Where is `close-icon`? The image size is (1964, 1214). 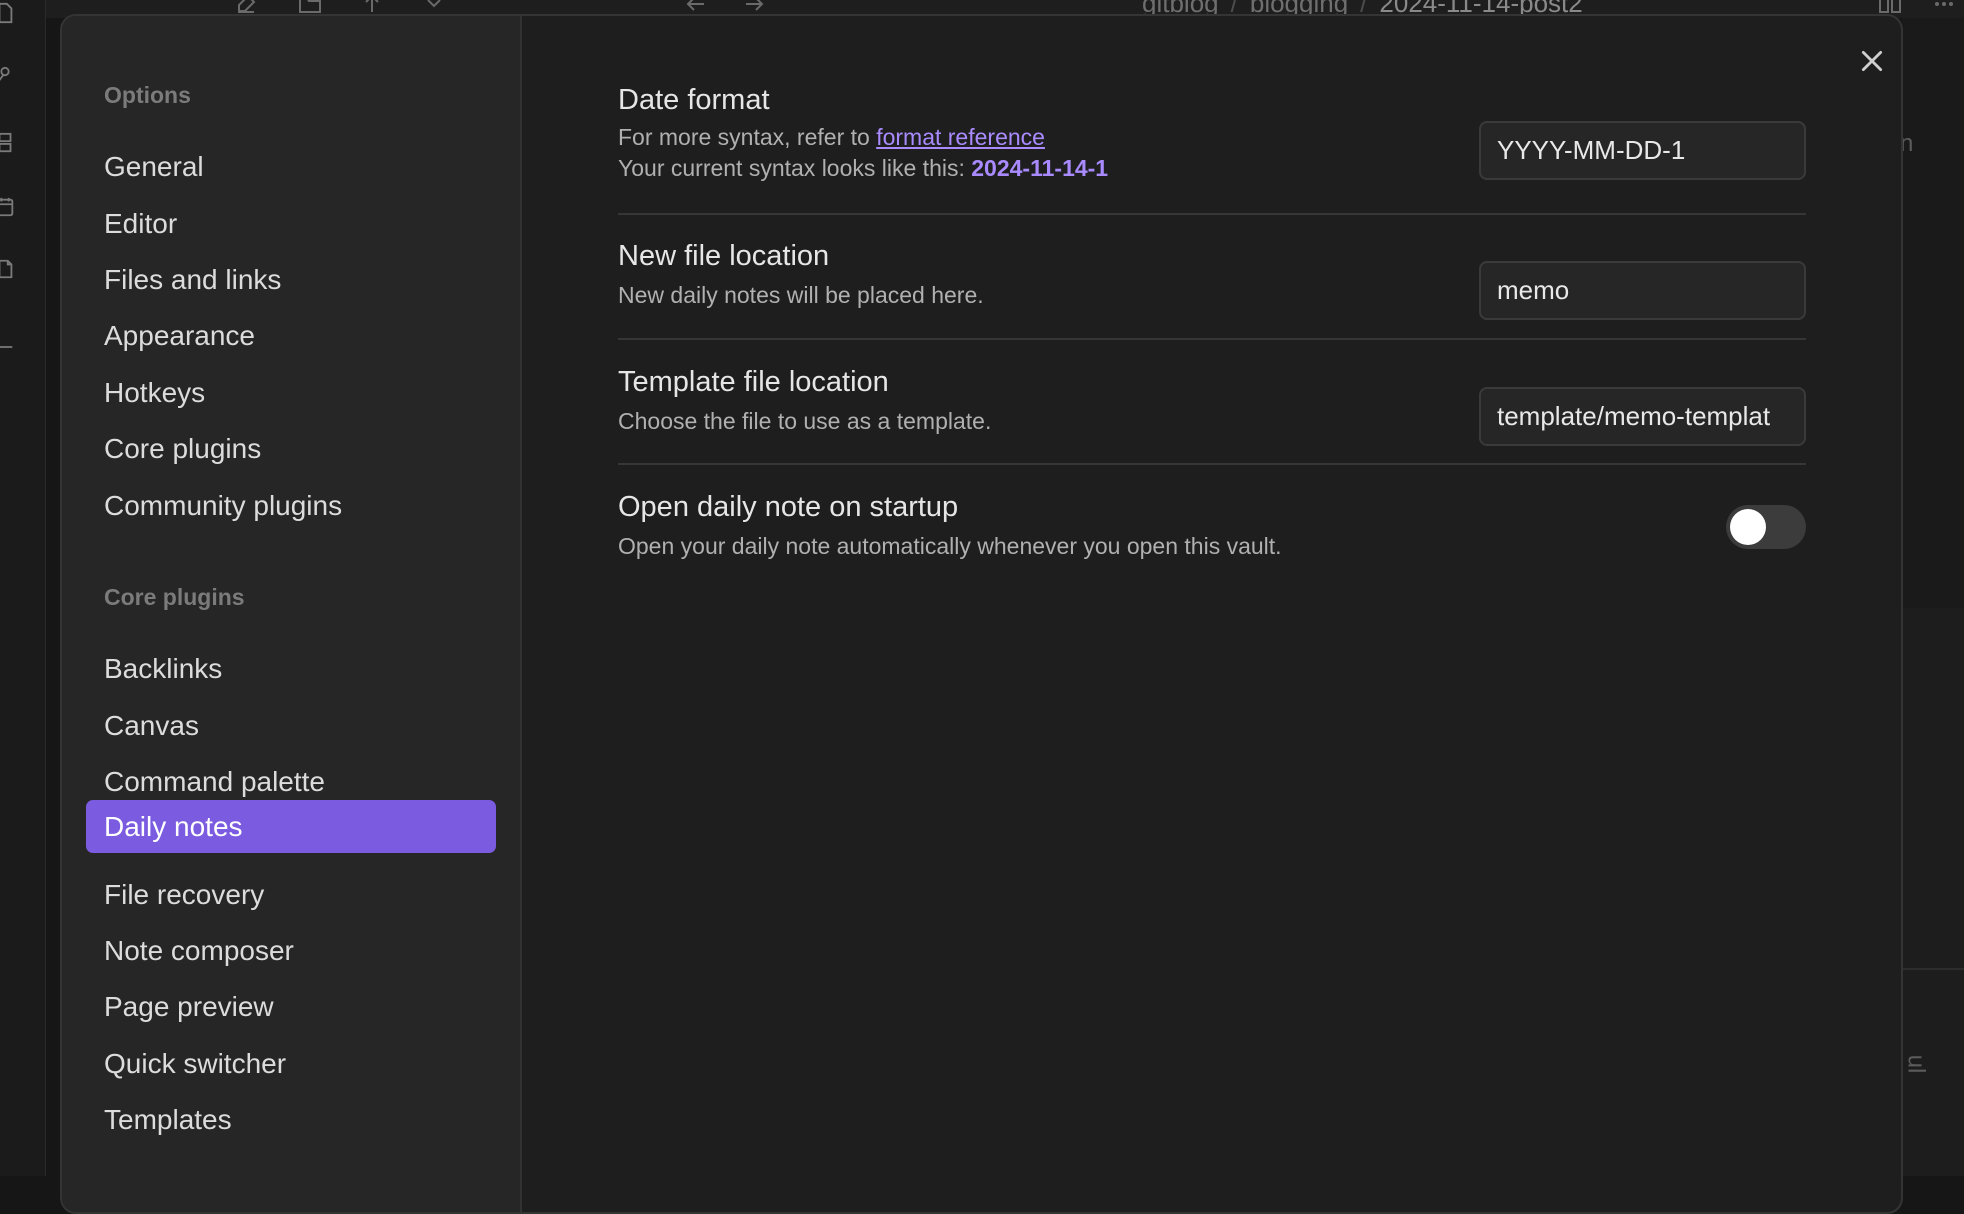 close-icon is located at coordinates (1872, 61).